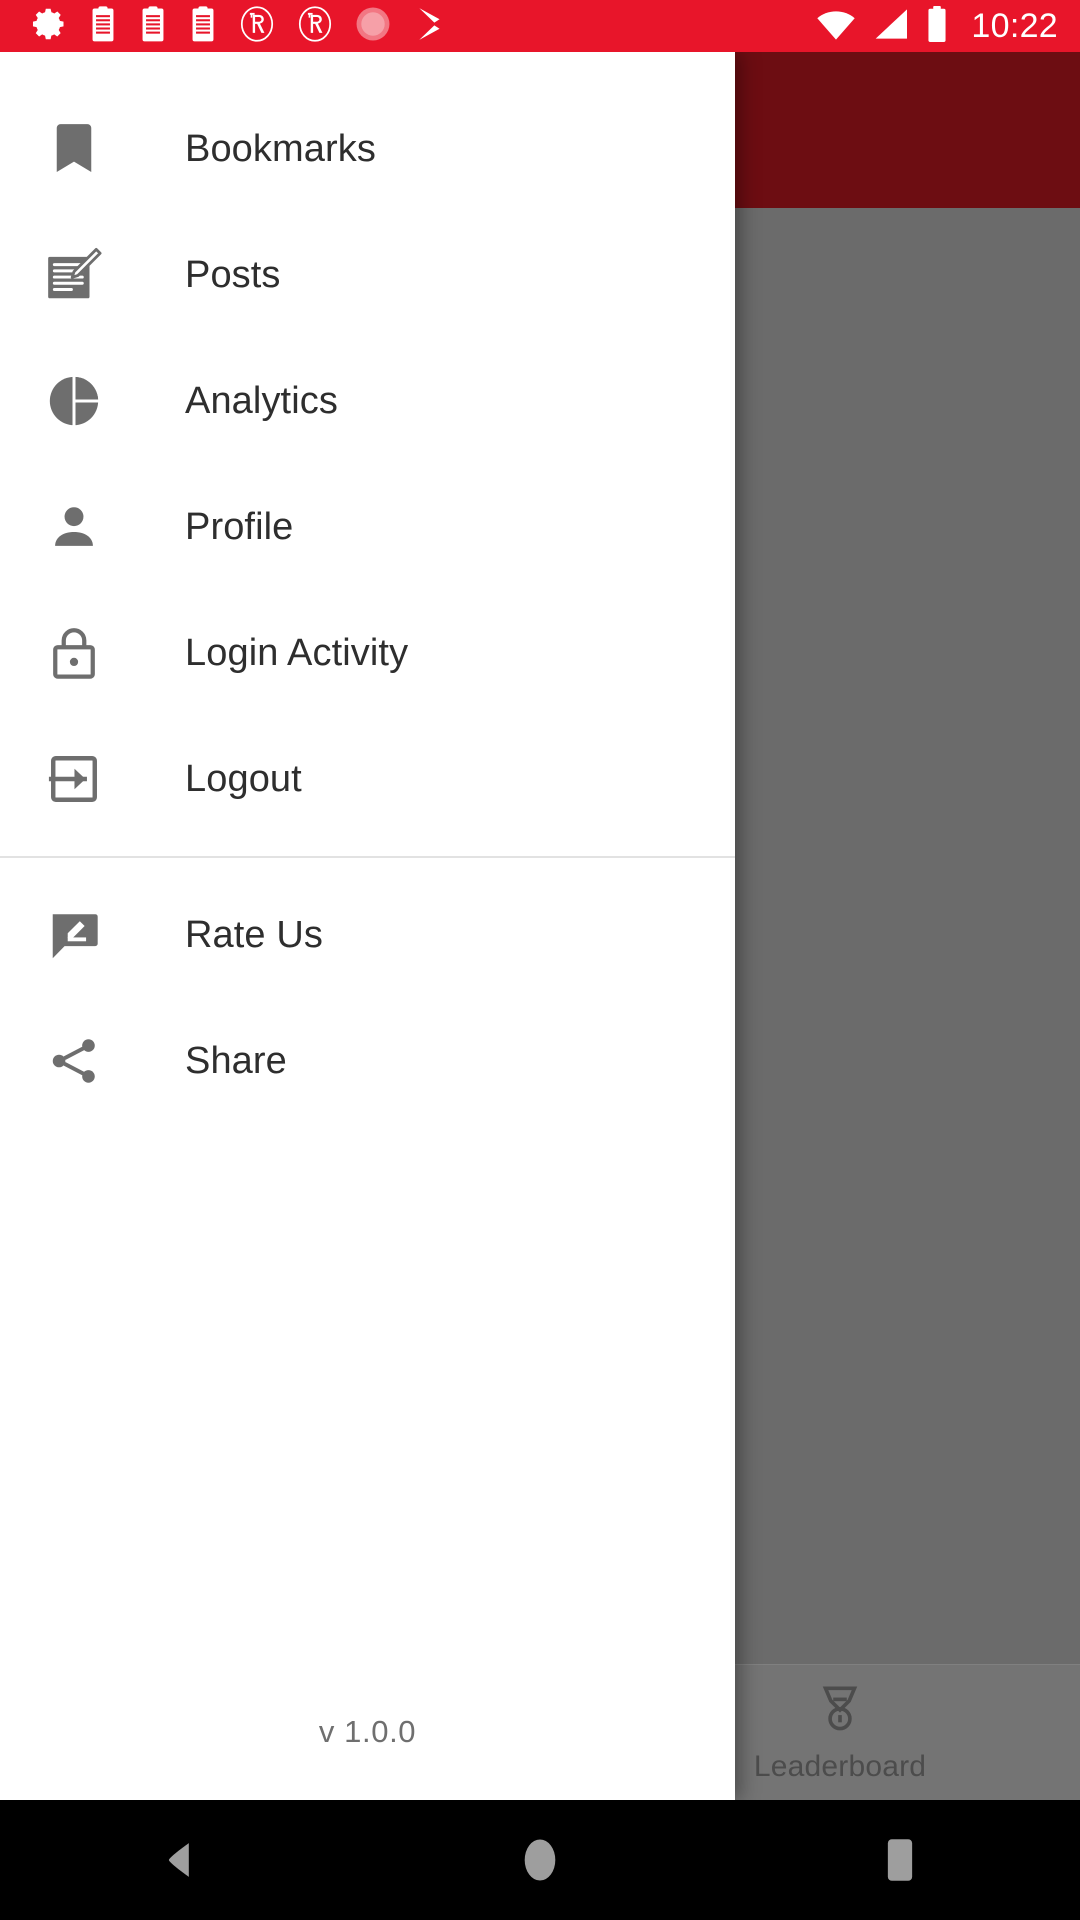  What do you see at coordinates (236, 1060) in the screenshot?
I see `drawer-item-label: Share` at bounding box center [236, 1060].